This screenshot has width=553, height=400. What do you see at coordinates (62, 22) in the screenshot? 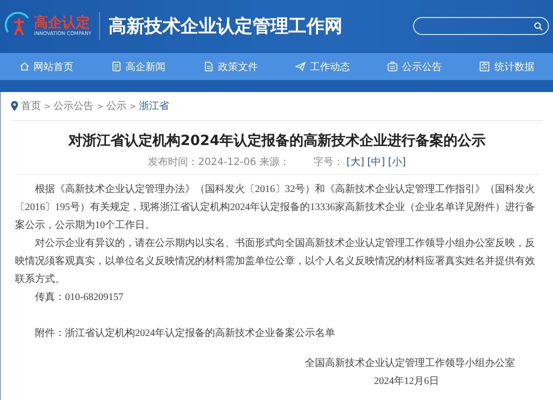
I see `logo-text: 高企认定` at bounding box center [62, 22].